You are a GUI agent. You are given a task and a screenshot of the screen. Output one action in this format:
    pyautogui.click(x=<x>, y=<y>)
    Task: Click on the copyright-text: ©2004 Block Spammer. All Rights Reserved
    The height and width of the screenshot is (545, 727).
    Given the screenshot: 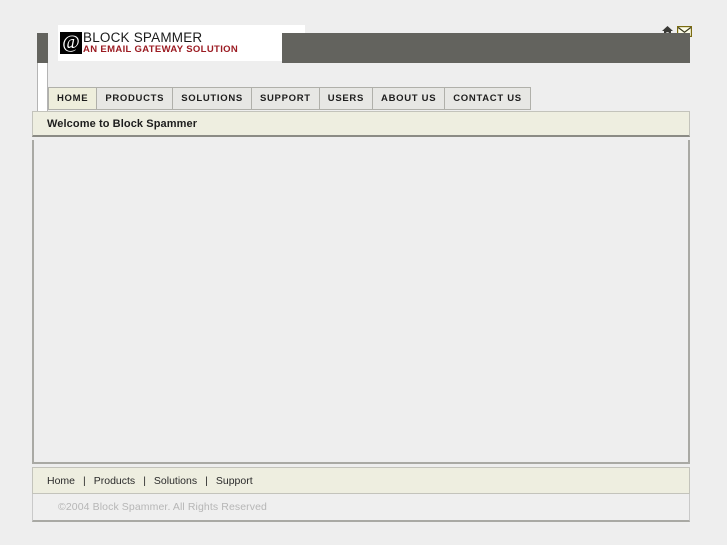 What is the action you would take?
    pyautogui.click(x=162, y=507)
    